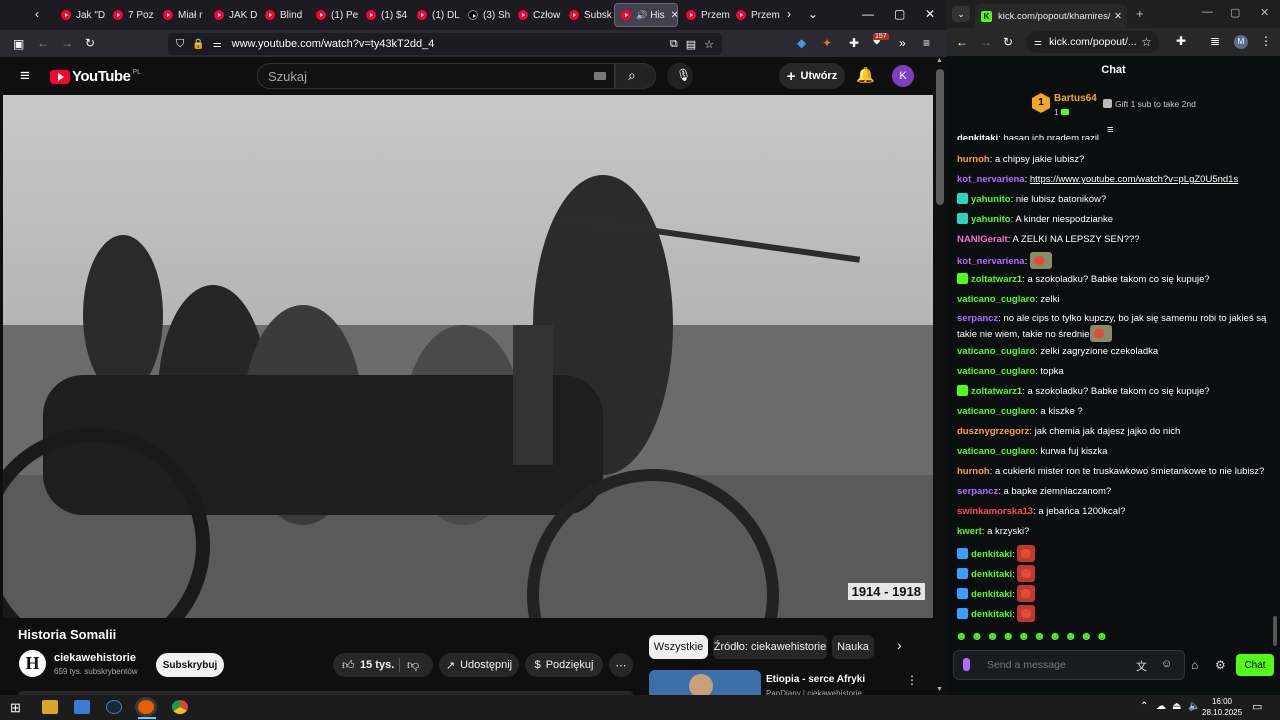  I want to click on list-tabs-chevron-icon: ⌄, so click(813, 14).